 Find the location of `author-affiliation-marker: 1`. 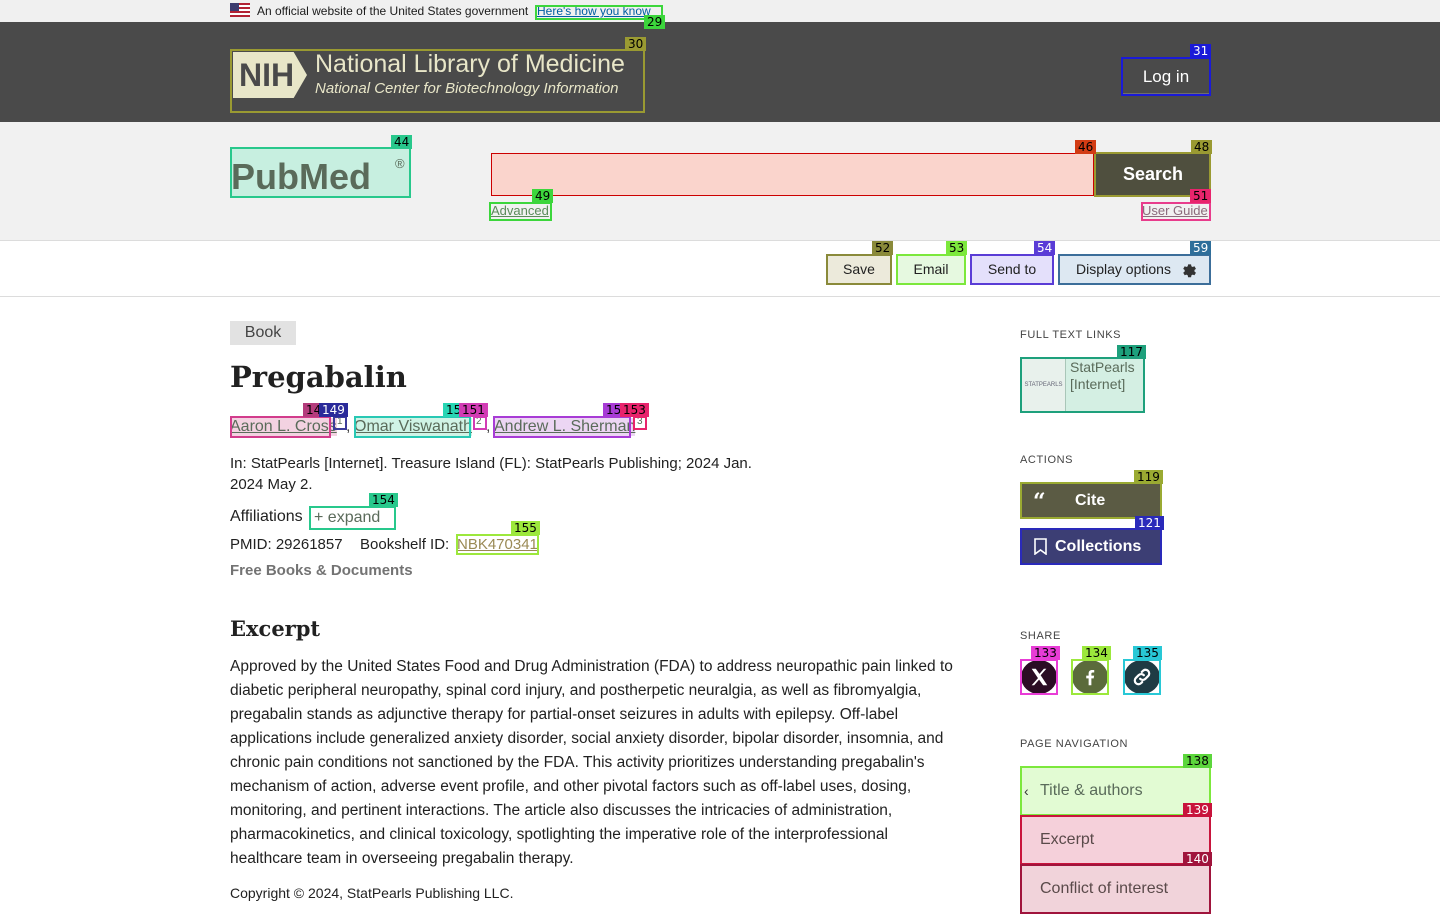

author-affiliation-marker: 1 is located at coordinates (340, 421).